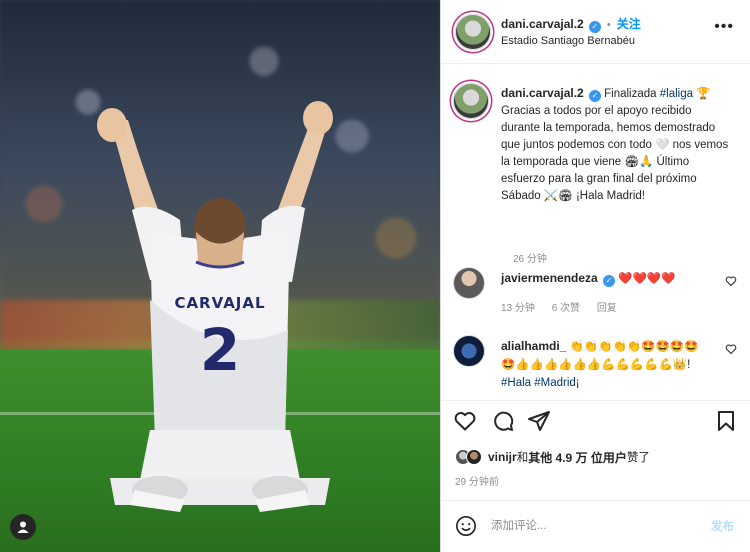 The height and width of the screenshot is (552, 750). I want to click on emoji-smiley-icon, so click(466, 526).